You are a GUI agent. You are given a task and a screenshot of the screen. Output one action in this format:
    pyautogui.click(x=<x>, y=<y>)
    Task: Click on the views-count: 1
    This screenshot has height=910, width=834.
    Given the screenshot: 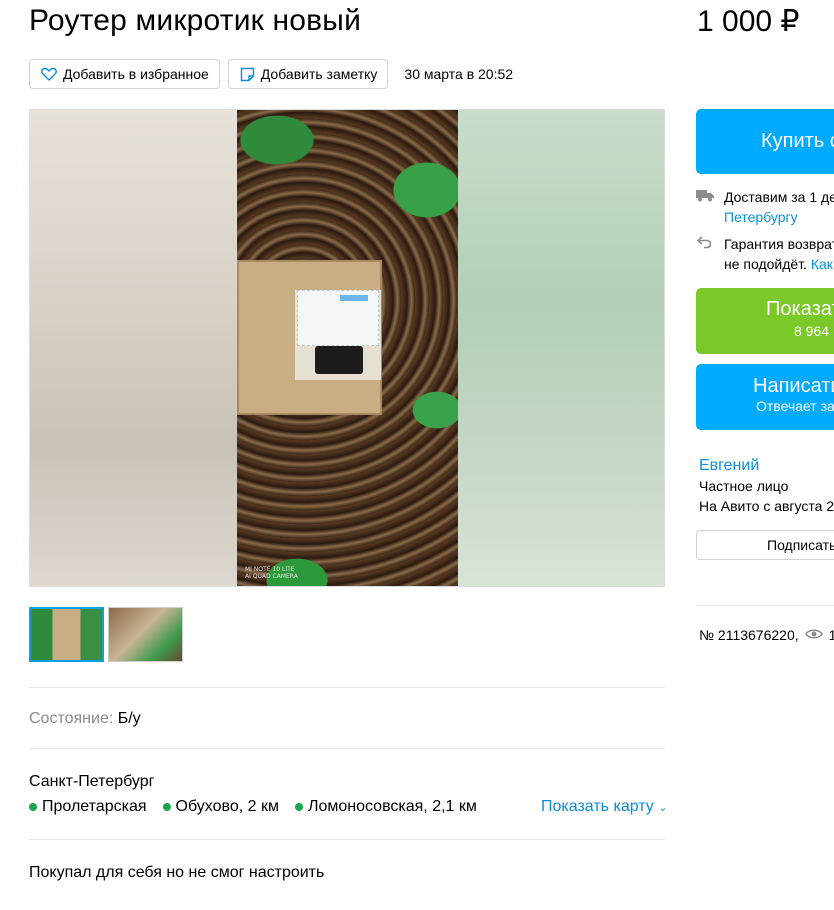 What is the action you would take?
    pyautogui.click(x=831, y=635)
    